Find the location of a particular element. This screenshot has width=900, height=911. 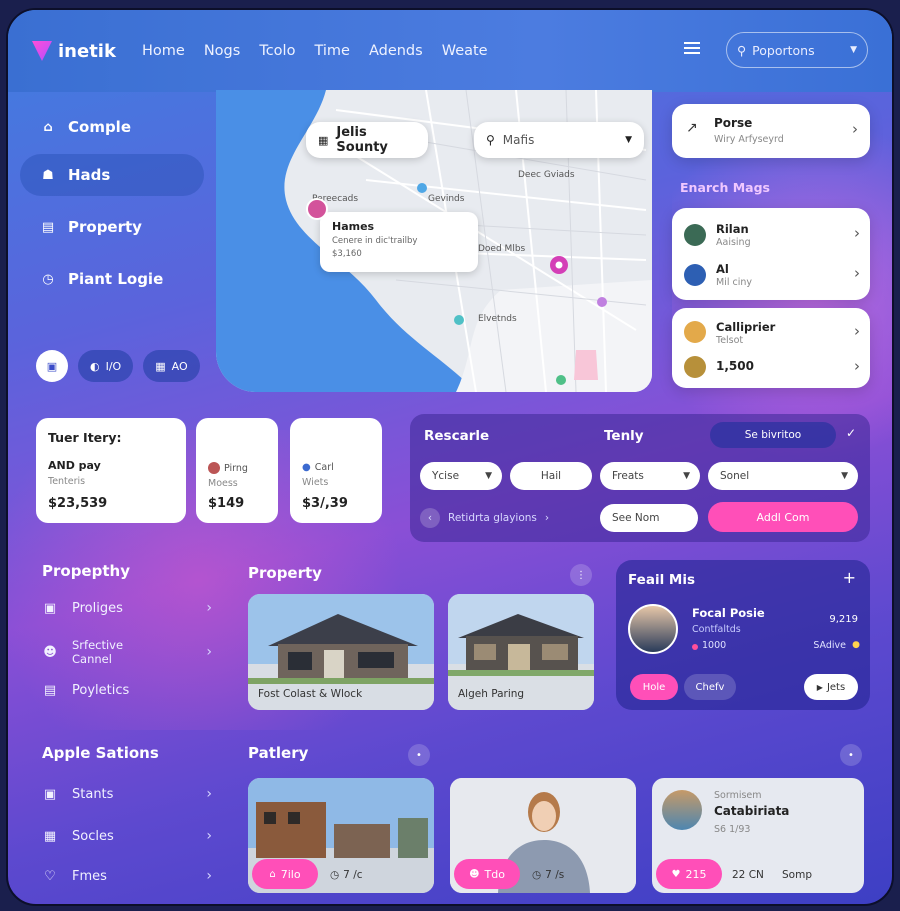

patlery-count: ◷ 7 /s is located at coordinates (548, 875).